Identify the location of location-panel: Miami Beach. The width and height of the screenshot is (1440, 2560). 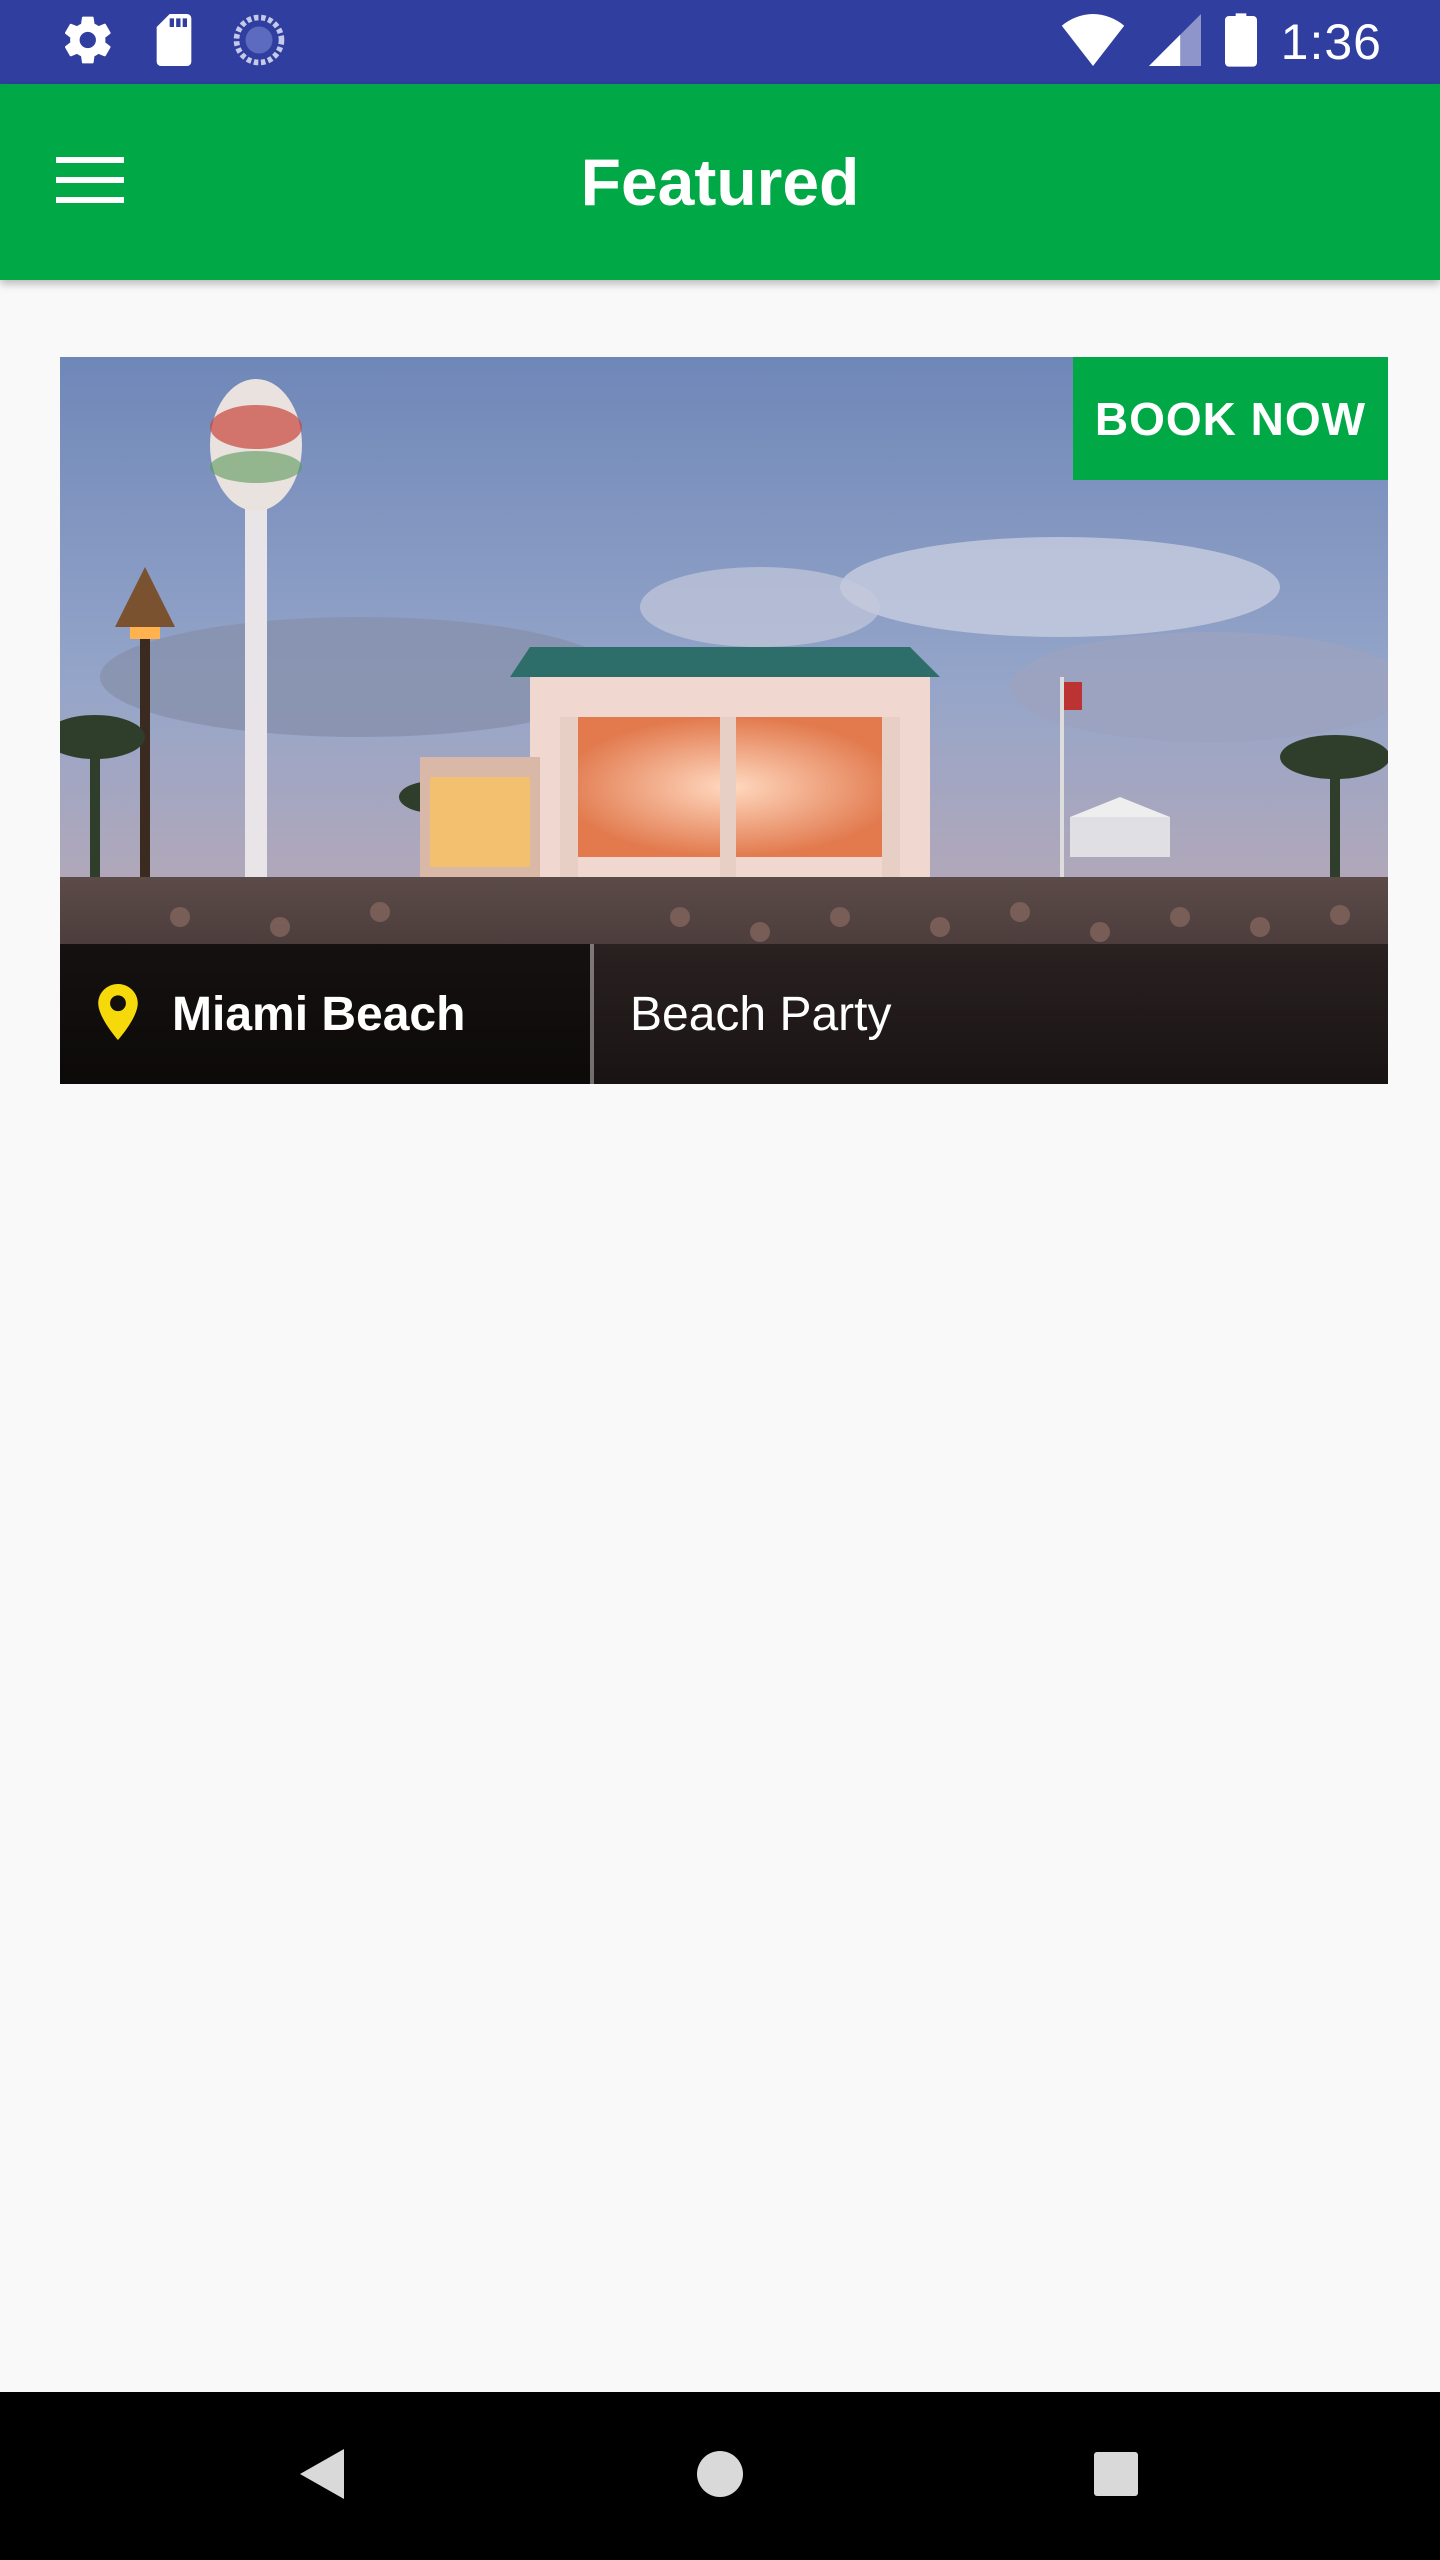
(325, 1014).